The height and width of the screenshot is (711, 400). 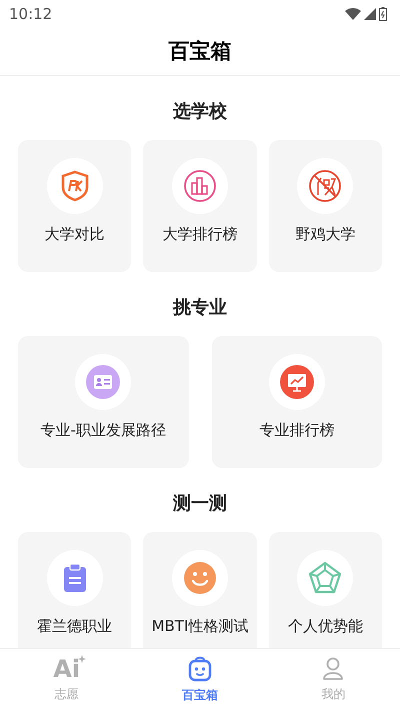 What do you see at coordinates (75, 206) in the screenshot?
I see `tool-card: 大学对比` at bounding box center [75, 206].